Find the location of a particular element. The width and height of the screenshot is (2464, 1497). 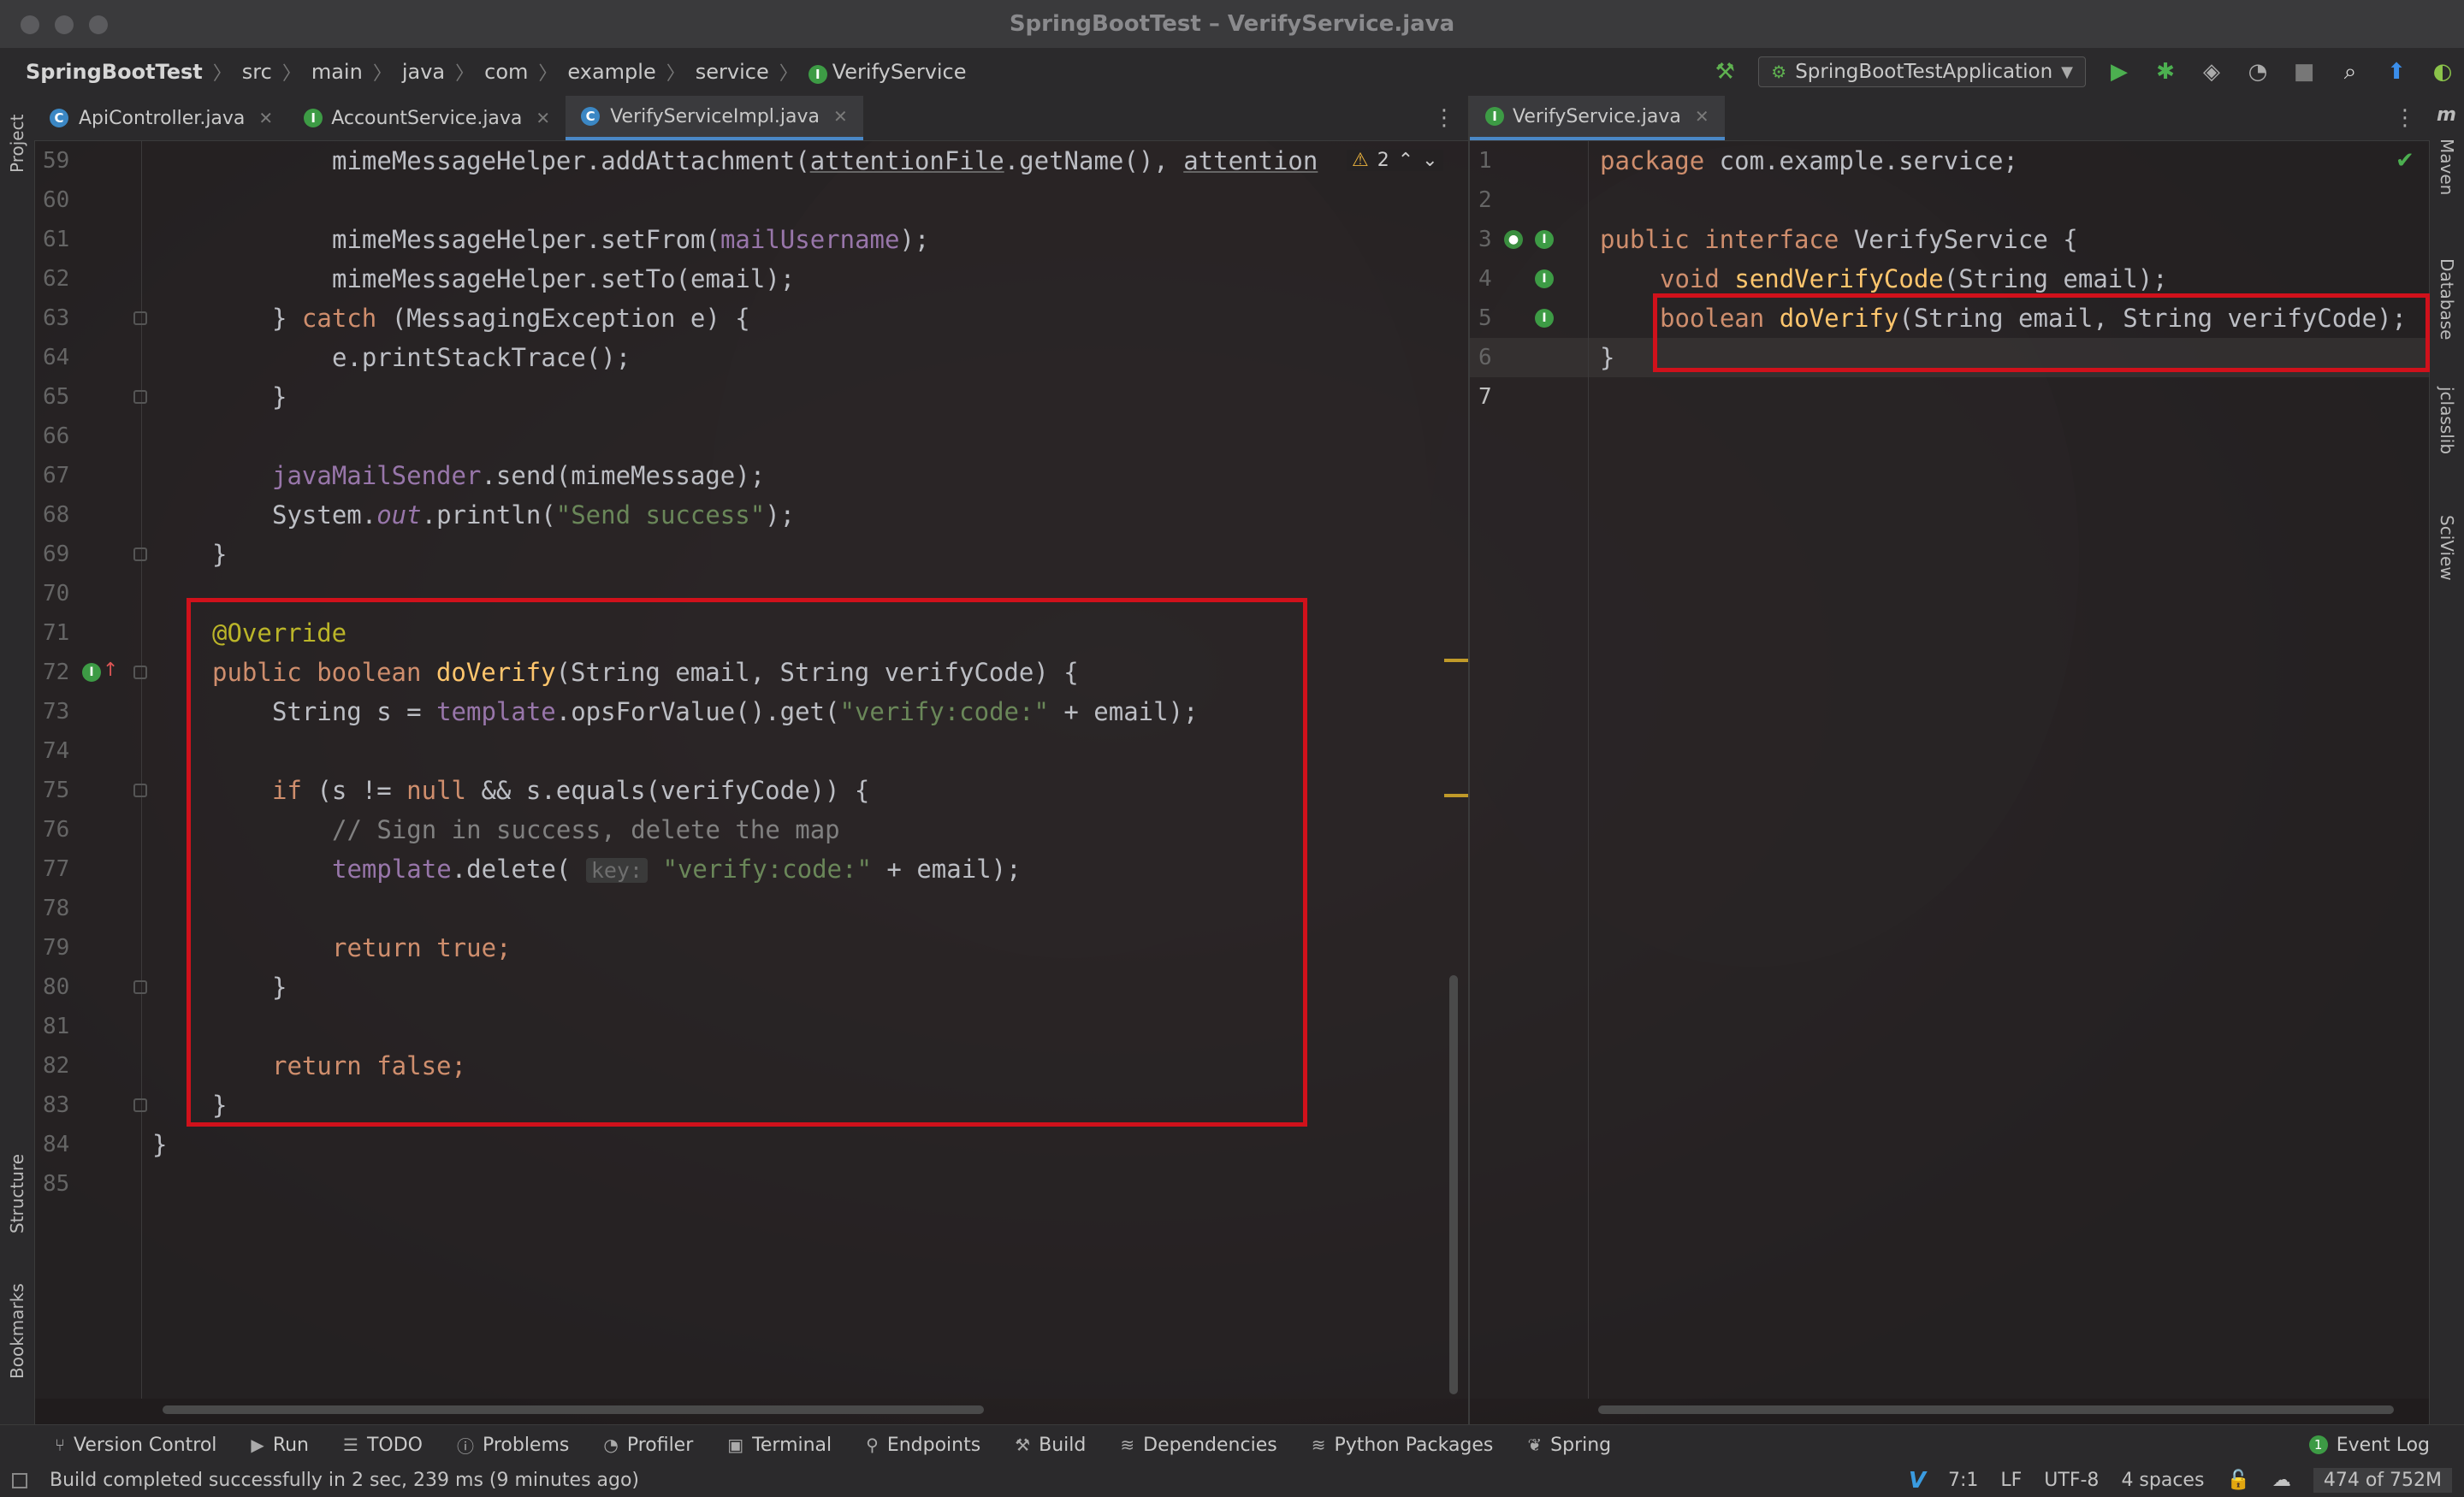

run-configuration-select: ⚙ SpringBootTestApplication ▼ is located at coordinates (1922, 71).